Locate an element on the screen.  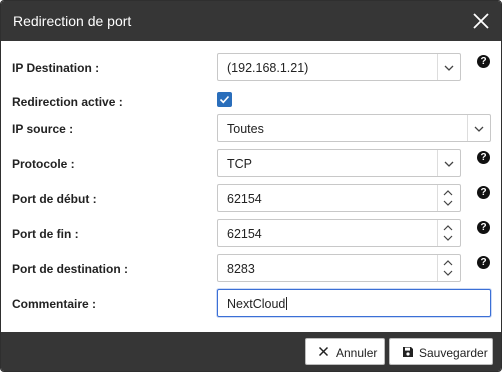
port-debut-input: 62154 is located at coordinates (339, 198).